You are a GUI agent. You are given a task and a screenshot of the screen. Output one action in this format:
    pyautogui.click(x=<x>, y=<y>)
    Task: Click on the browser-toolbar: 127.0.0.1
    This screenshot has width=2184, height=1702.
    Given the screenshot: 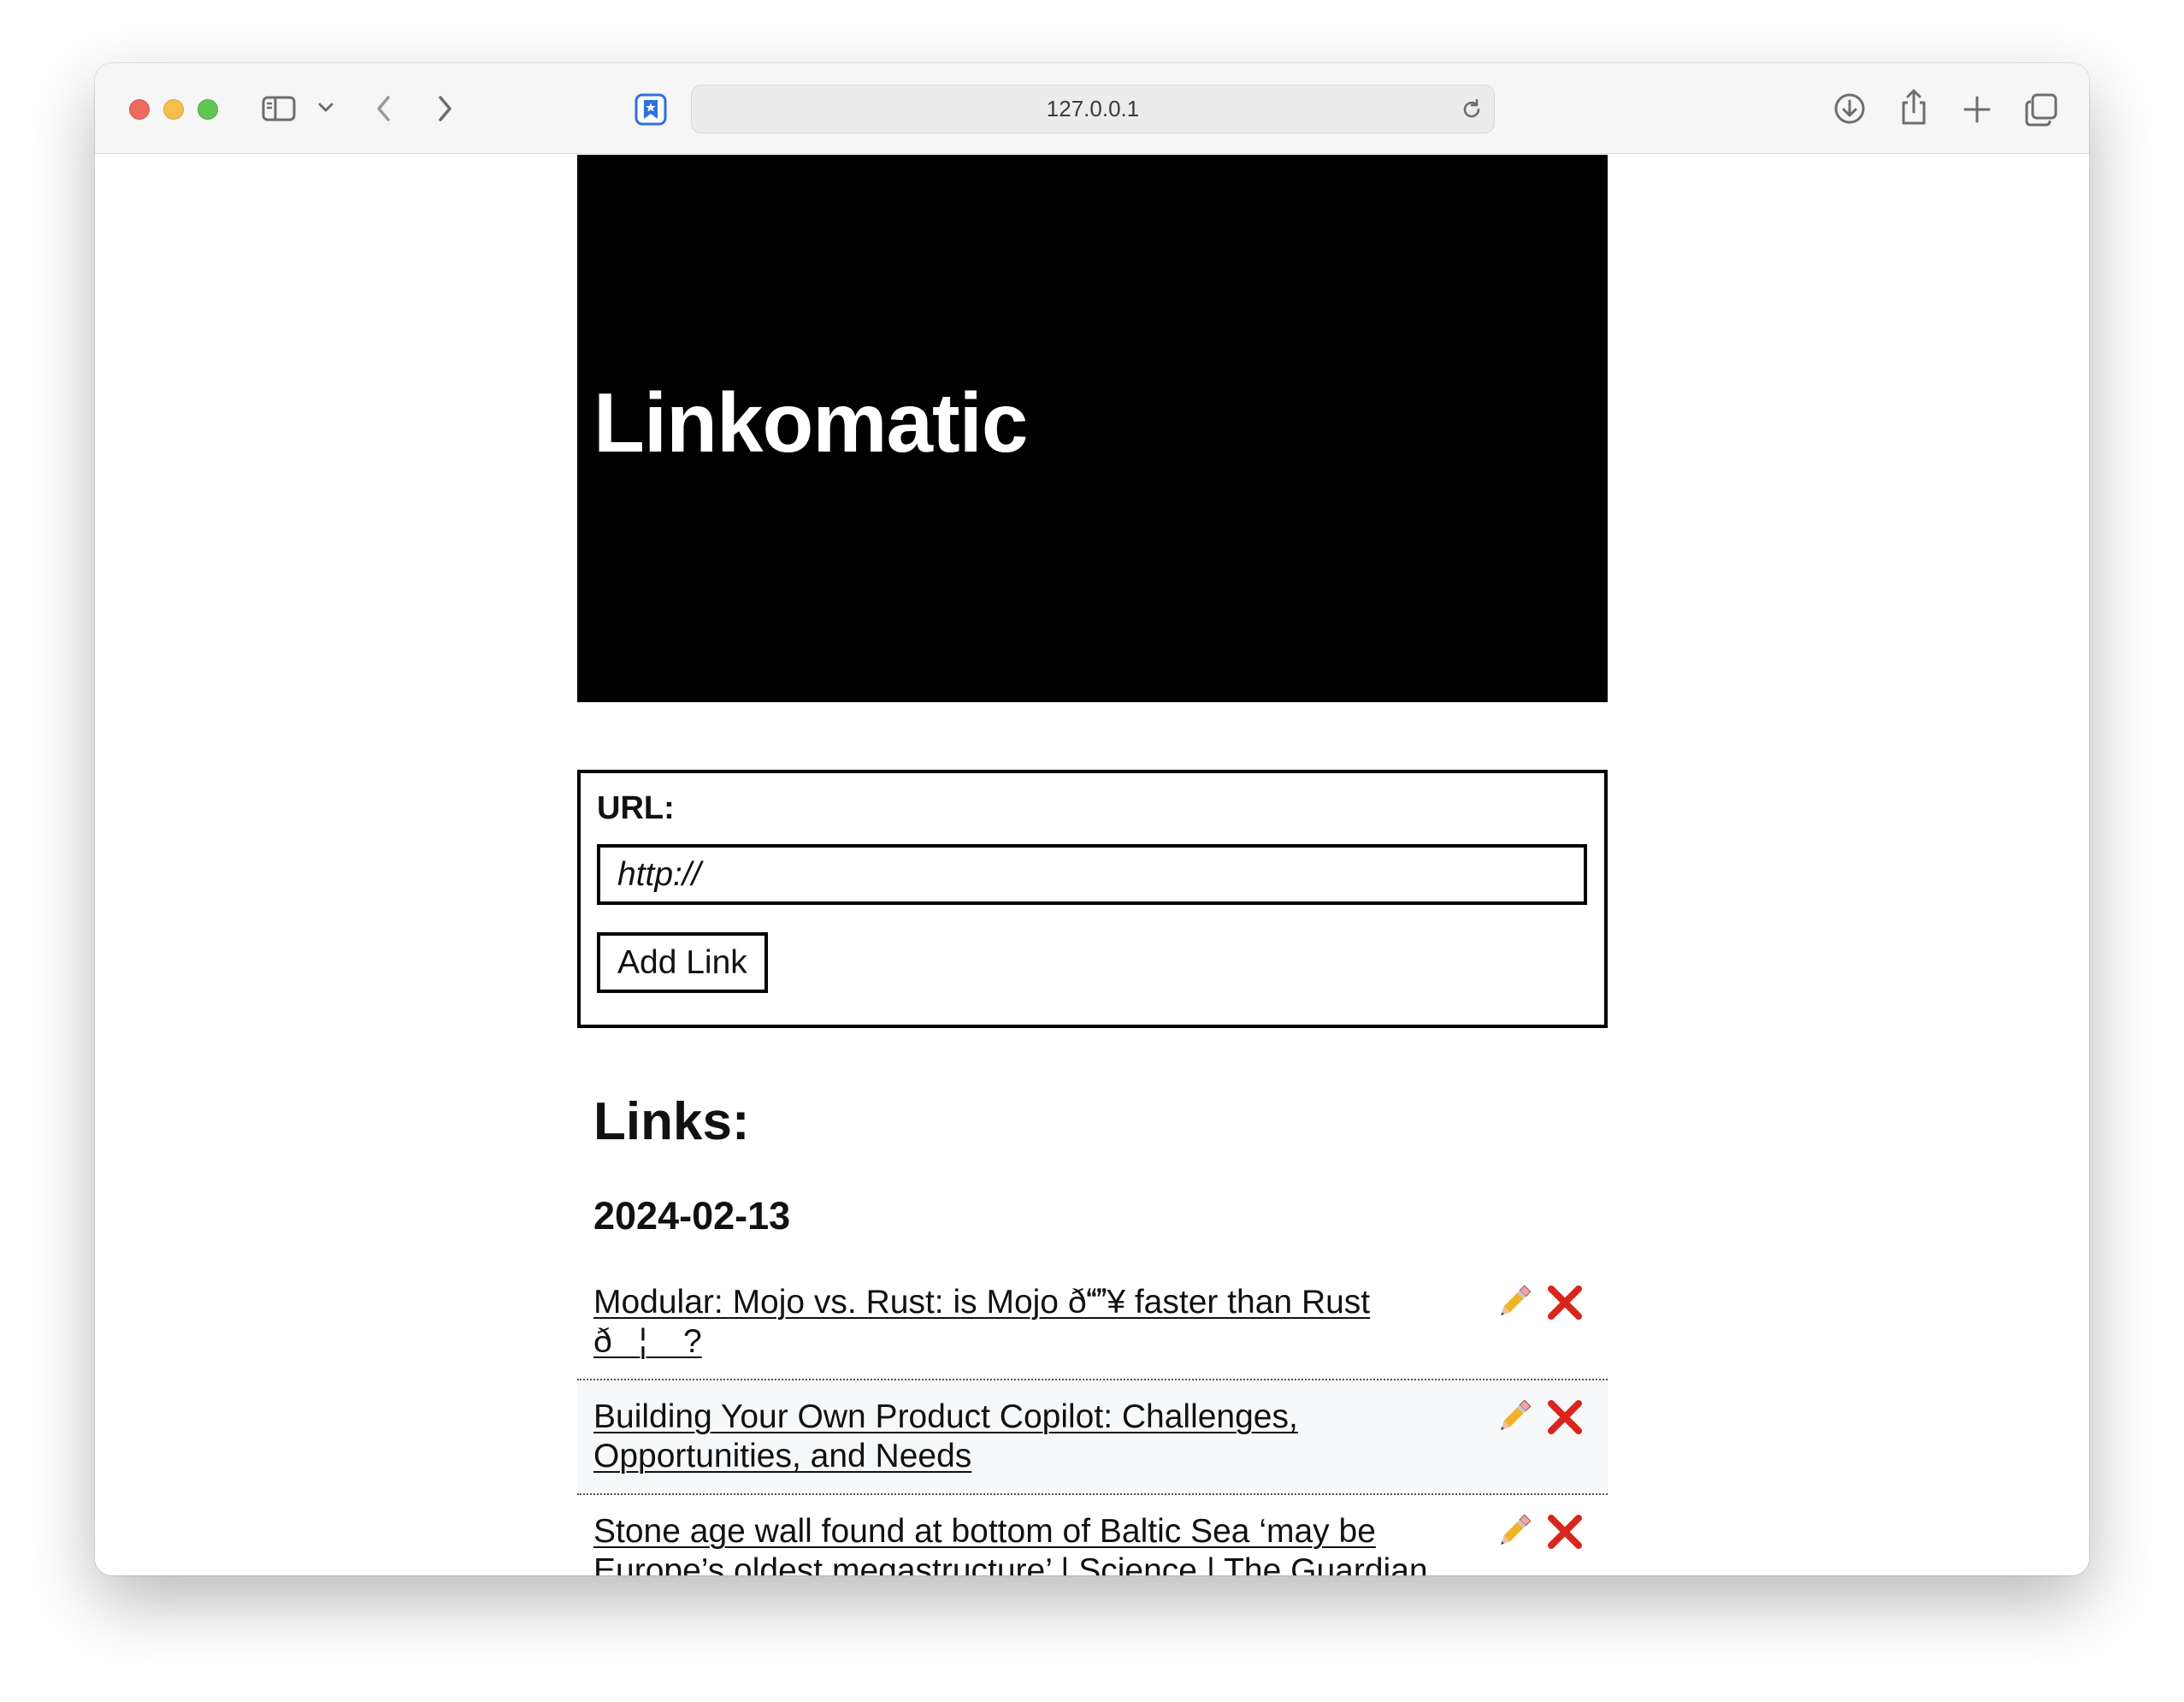 What is the action you would take?
    pyautogui.click(x=1092, y=108)
    